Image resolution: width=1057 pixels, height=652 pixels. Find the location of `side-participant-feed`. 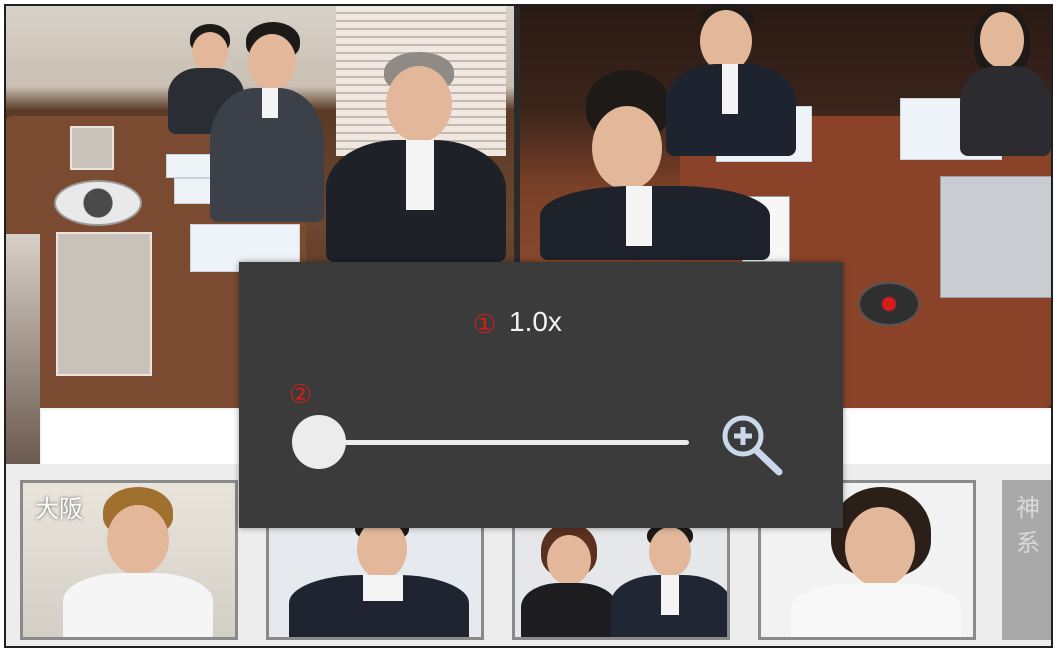

side-participant-feed is located at coordinates (23, 349).